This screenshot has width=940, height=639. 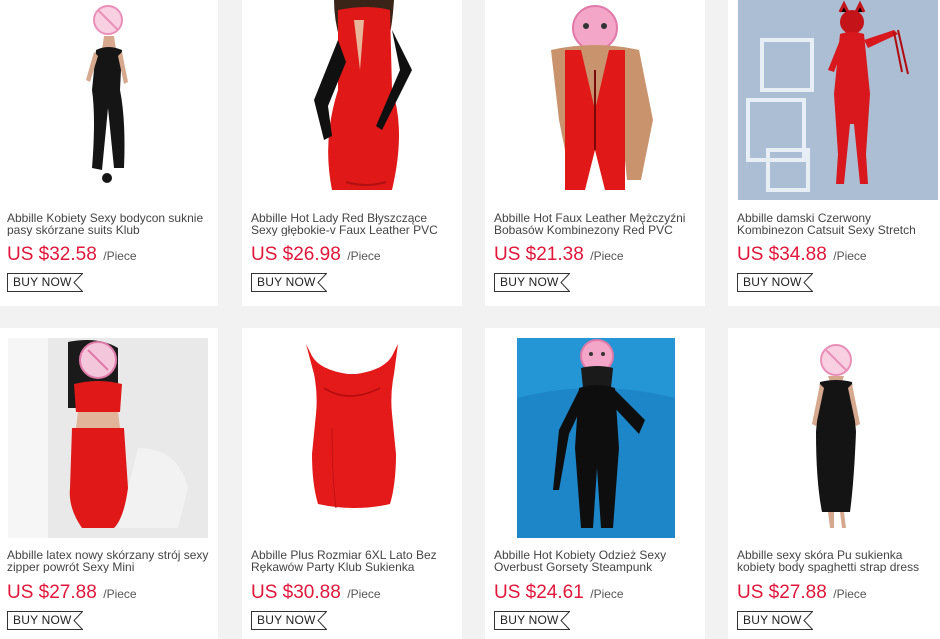 What do you see at coordinates (539, 592) in the screenshot?
I see `product-price: US $24.61` at bounding box center [539, 592].